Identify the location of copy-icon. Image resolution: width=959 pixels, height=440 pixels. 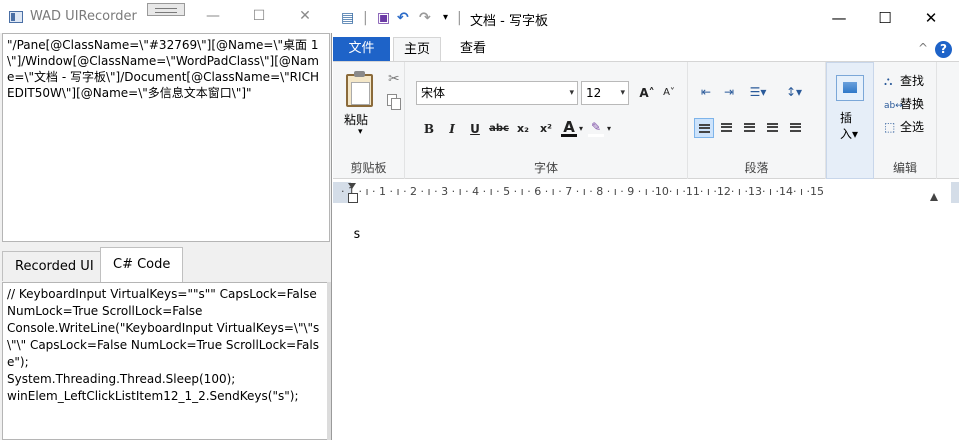
(394, 102).